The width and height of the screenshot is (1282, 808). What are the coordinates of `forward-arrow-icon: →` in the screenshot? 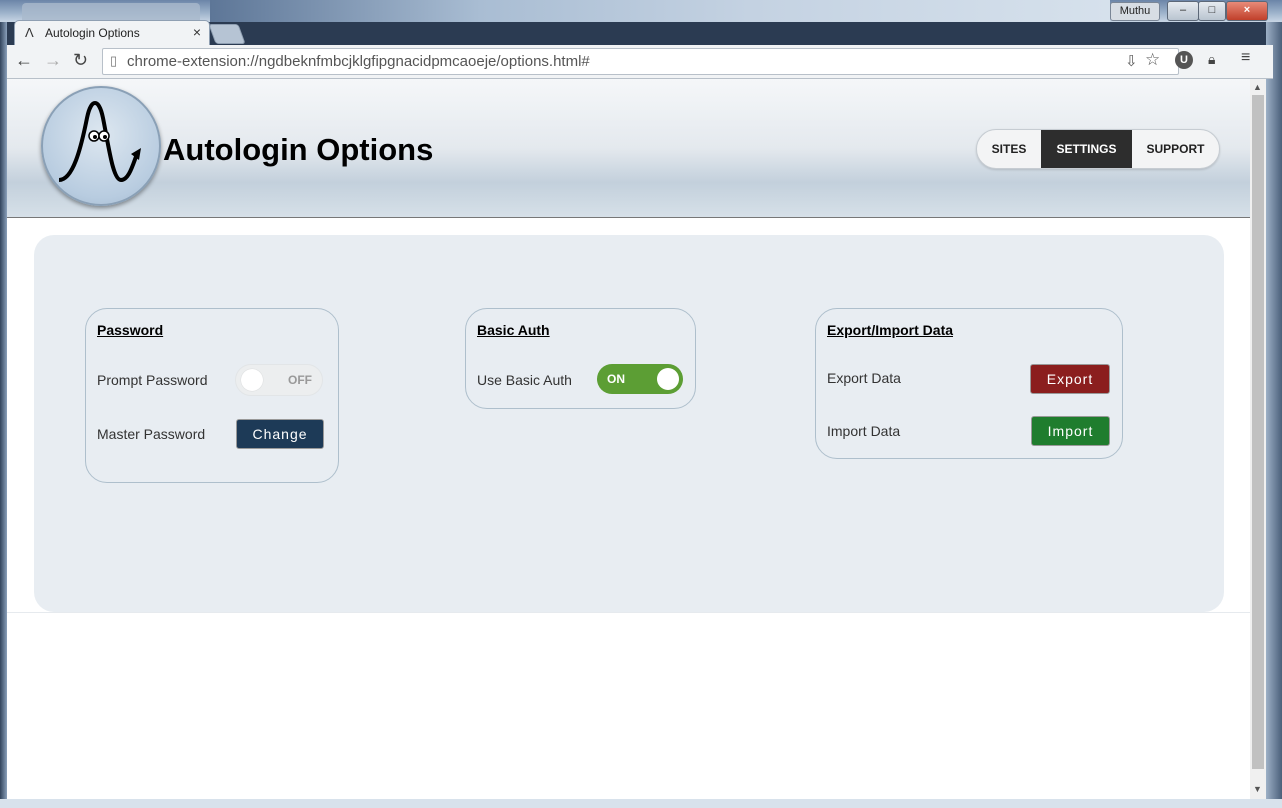 It's located at (53, 60).